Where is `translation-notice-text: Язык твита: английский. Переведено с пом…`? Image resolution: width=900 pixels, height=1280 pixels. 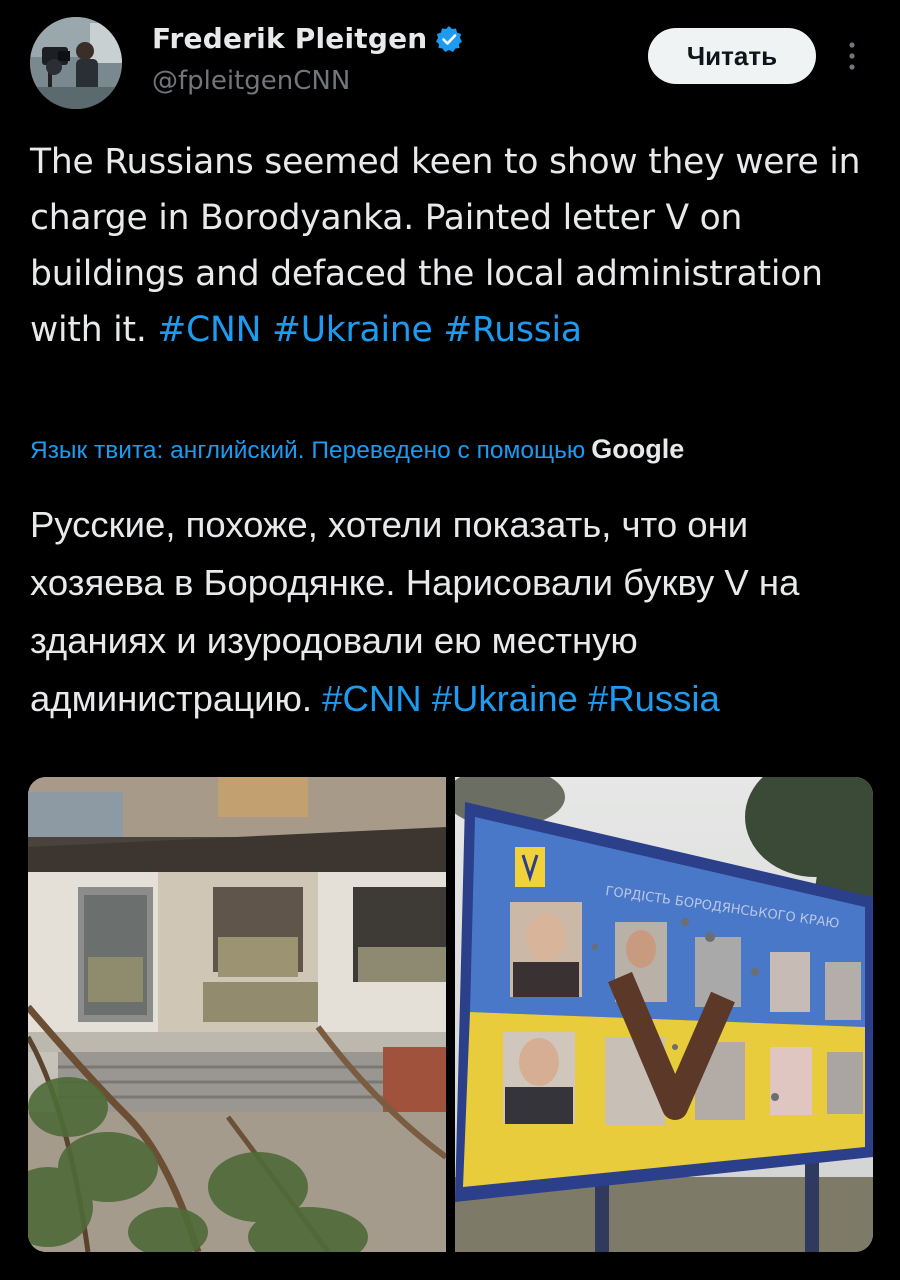
translation-notice-text: Язык твита: английский. Переведено с пом… is located at coordinates (307, 451).